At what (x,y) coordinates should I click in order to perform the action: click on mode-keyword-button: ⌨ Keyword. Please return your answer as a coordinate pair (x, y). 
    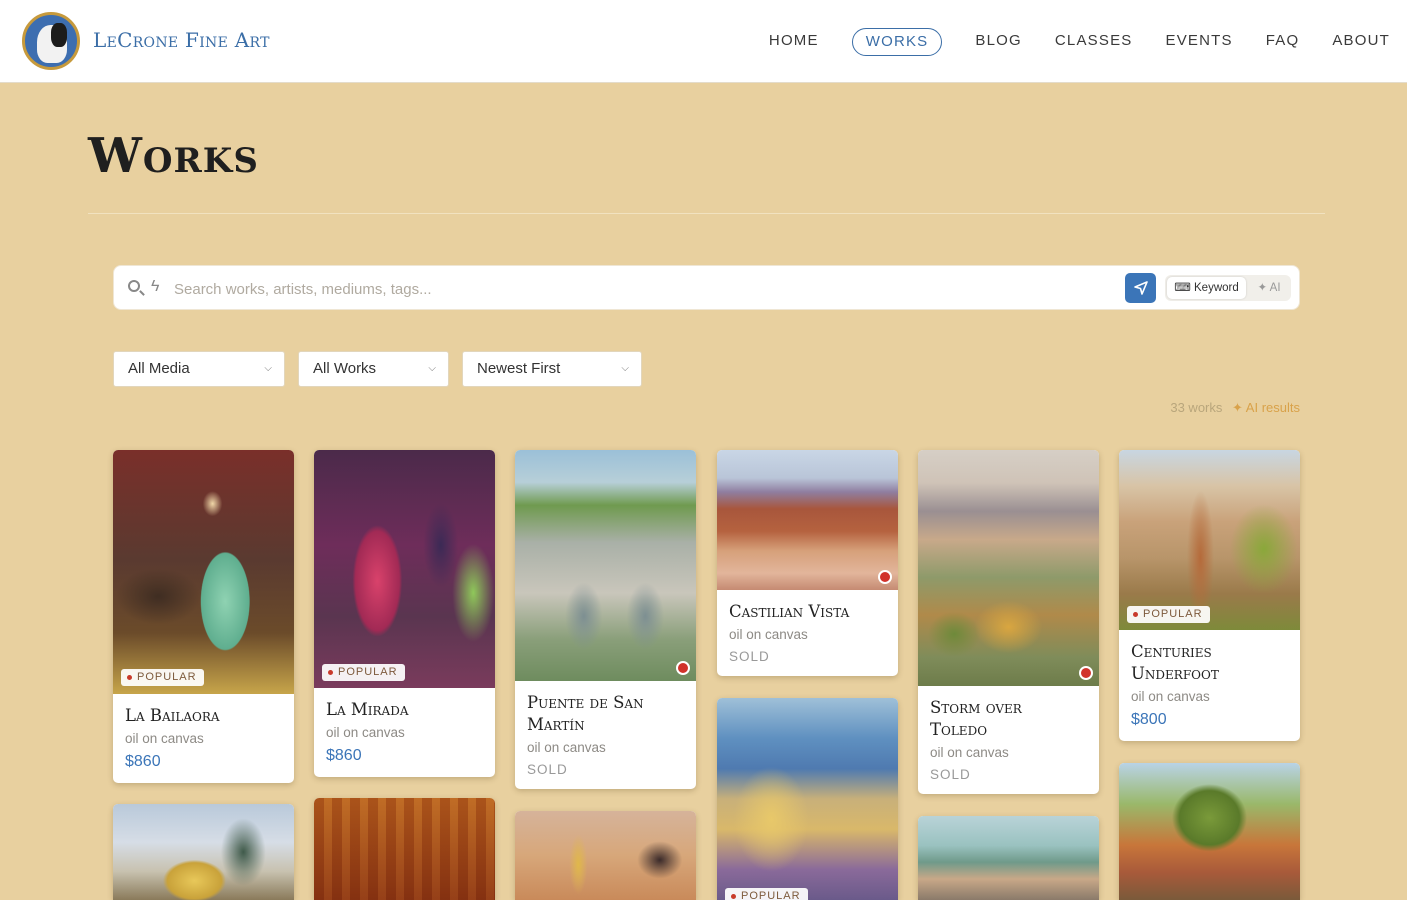
    Looking at the image, I should click on (1206, 288).